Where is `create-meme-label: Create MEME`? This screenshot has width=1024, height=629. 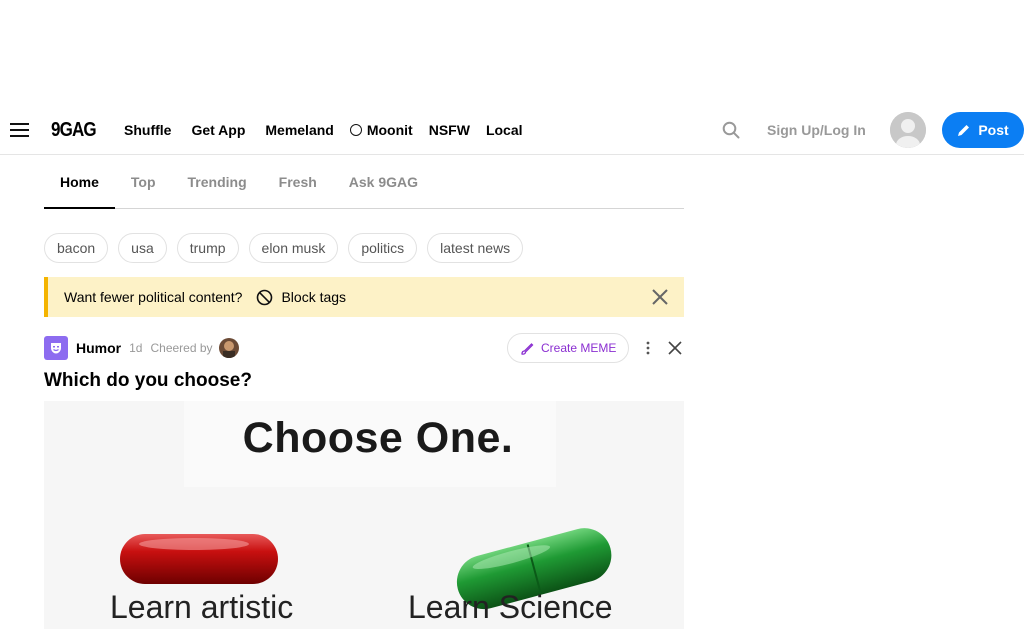
create-meme-label: Create MEME is located at coordinates (579, 348).